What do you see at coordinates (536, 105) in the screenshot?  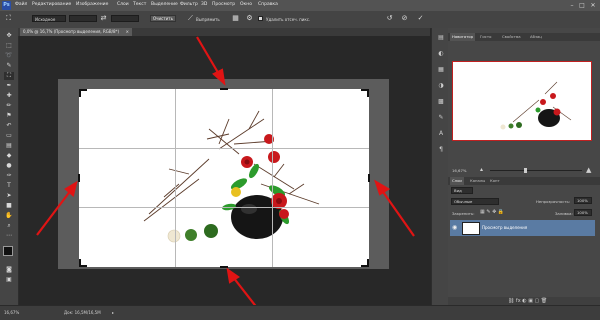 I see `navigator-preview-image` at bounding box center [536, 105].